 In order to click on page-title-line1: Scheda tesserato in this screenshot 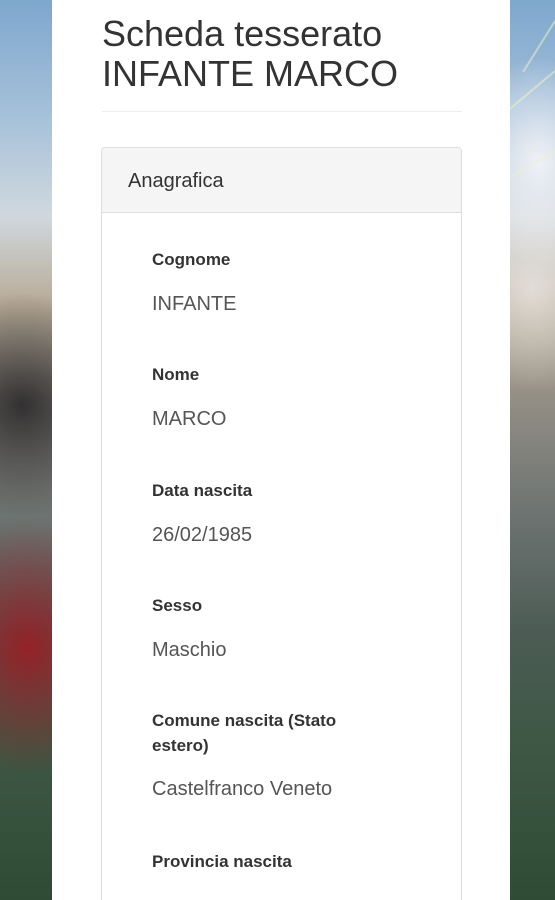, I will do `click(242, 33)`.